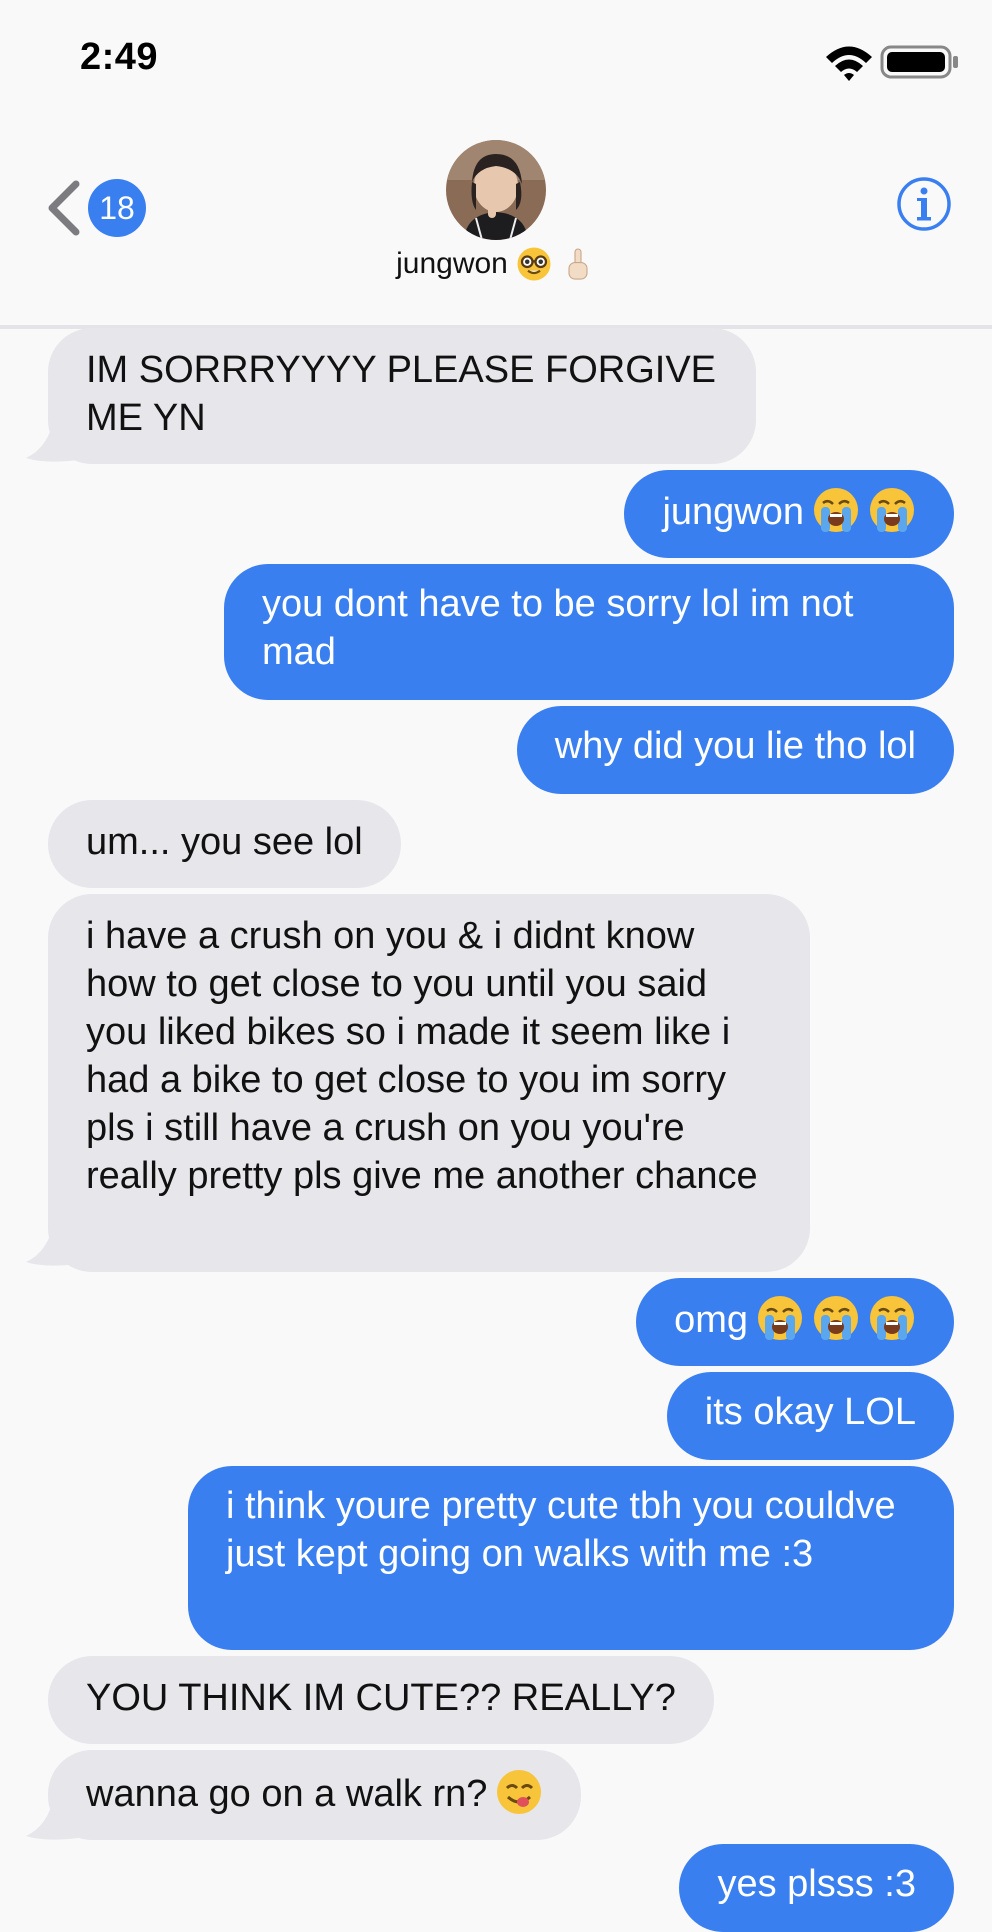 The width and height of the screenshot is (992, 1932). I want to click on chevron-left-icon, so click(64, 208).